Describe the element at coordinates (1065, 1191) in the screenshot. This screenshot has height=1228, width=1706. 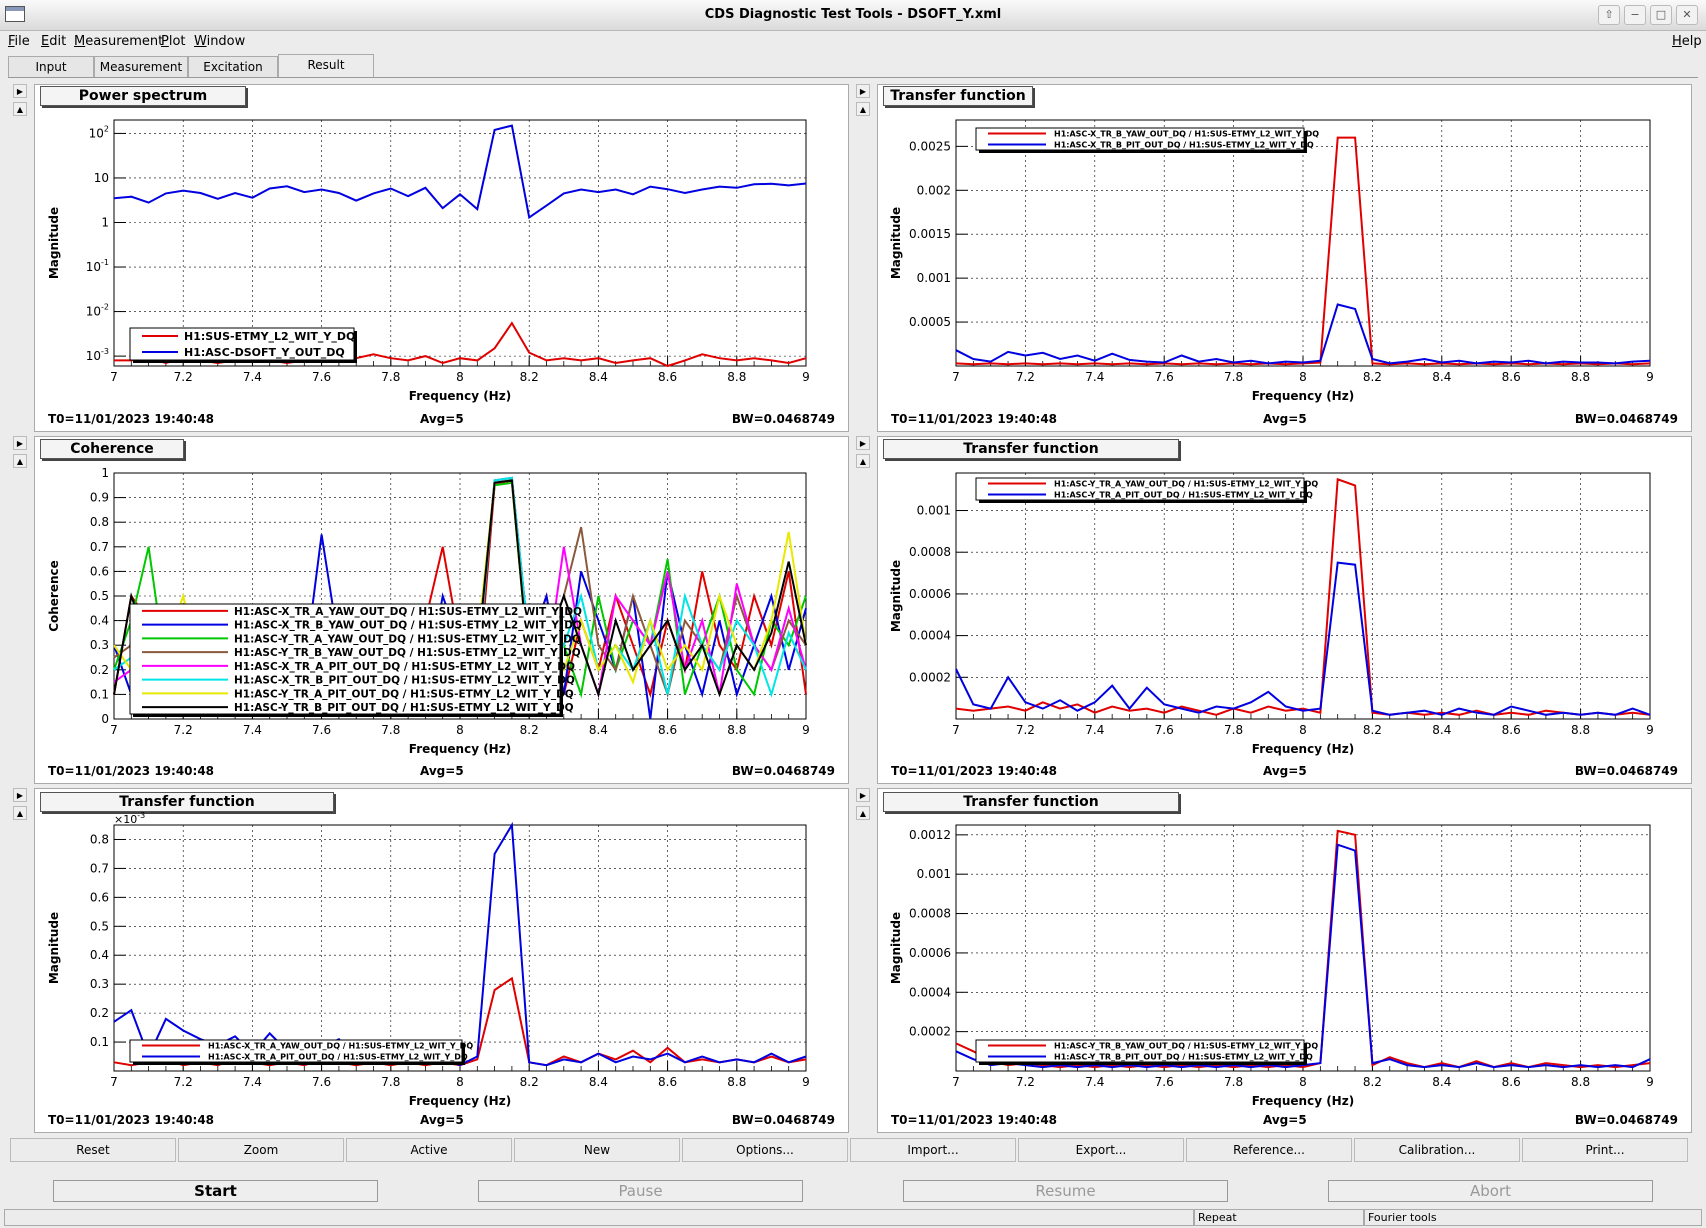
I see `resume-button: Resume` at that location.